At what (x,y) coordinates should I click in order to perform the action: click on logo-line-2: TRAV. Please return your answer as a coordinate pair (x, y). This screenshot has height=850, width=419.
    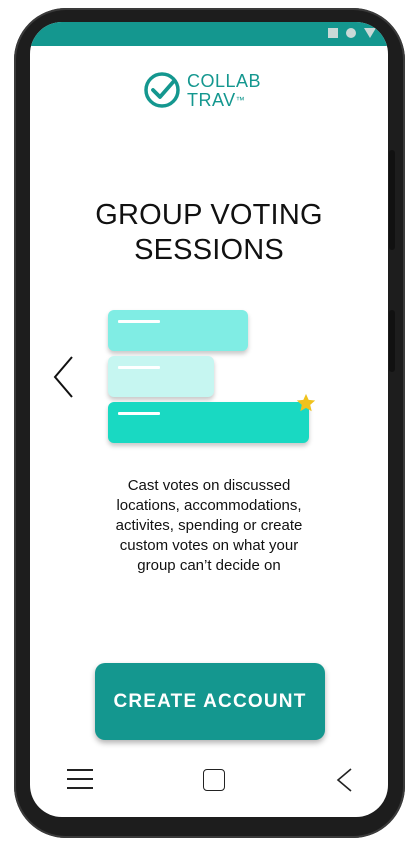
    Looking at the image, I should click on (211, 100).